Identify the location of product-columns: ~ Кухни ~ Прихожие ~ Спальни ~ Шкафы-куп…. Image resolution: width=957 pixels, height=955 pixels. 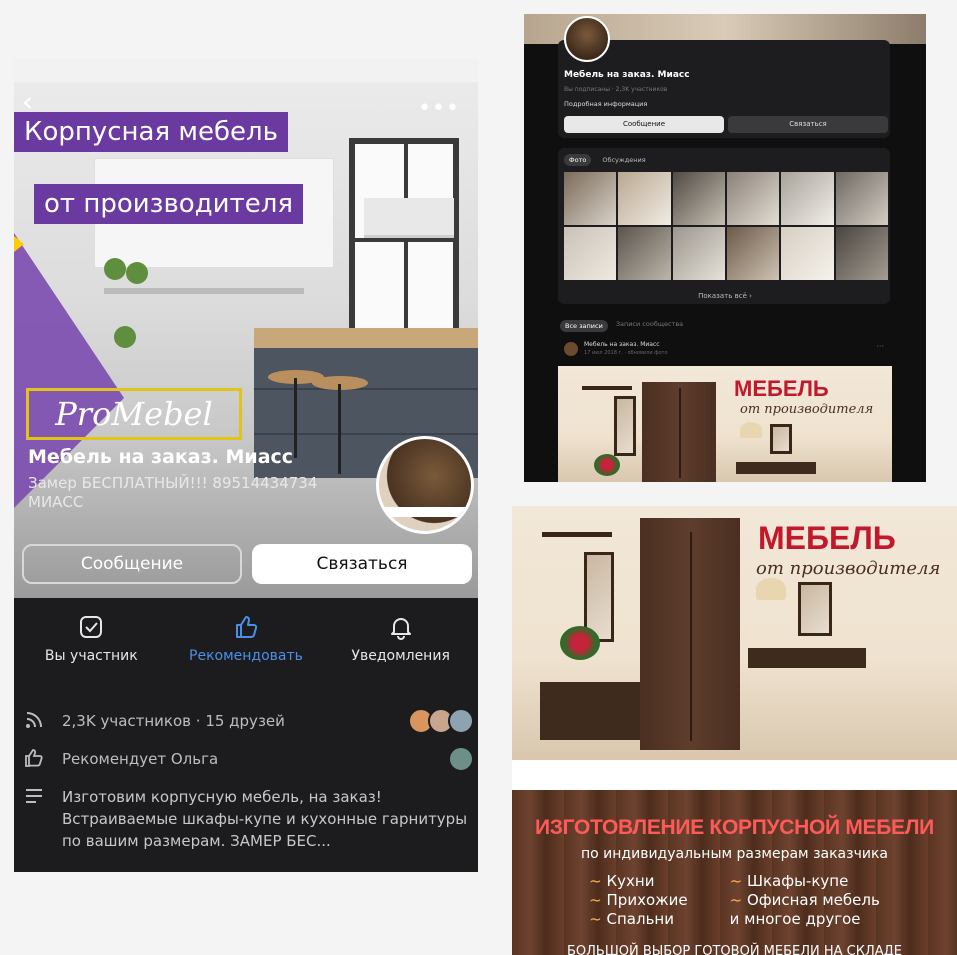
(734, 900).